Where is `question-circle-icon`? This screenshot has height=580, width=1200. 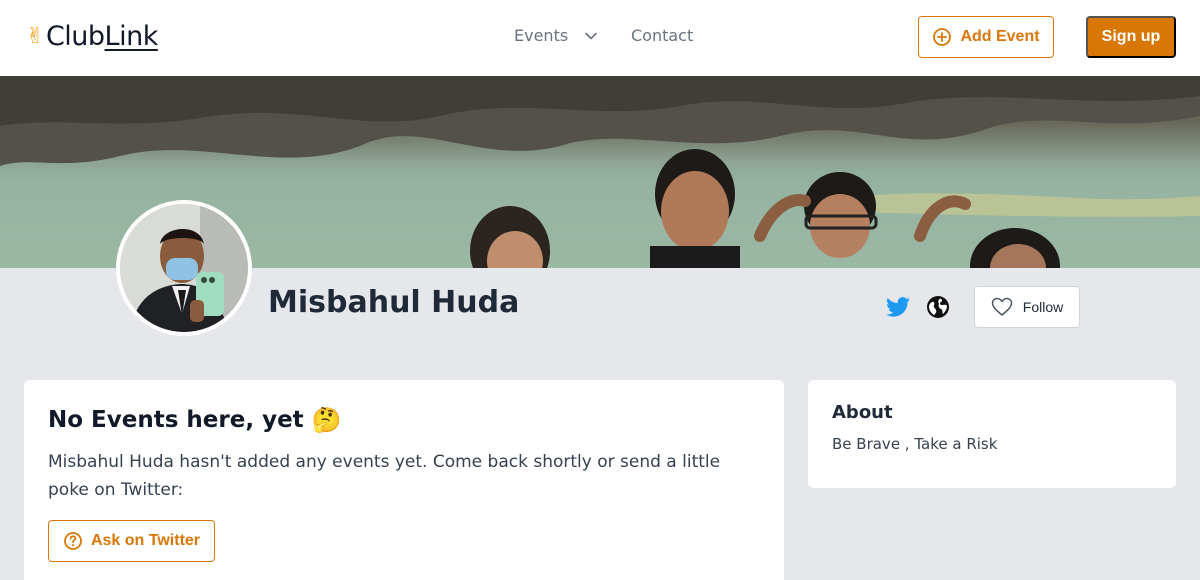 question-circle-icon is located at coordinates (73, 541).